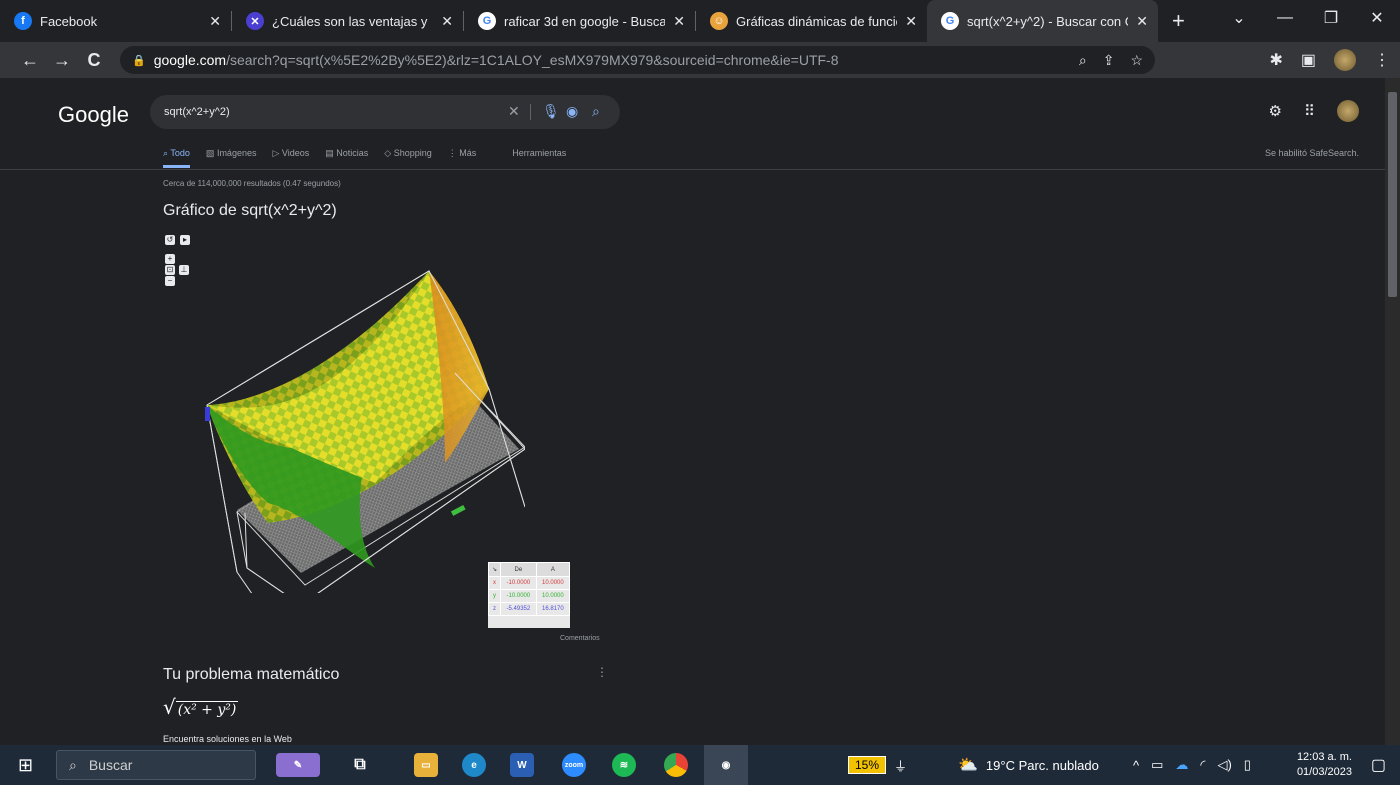  Describe the element at coordinates (1378, 765) in the screenshot. I see `notifications-icon: ▢` at that location.